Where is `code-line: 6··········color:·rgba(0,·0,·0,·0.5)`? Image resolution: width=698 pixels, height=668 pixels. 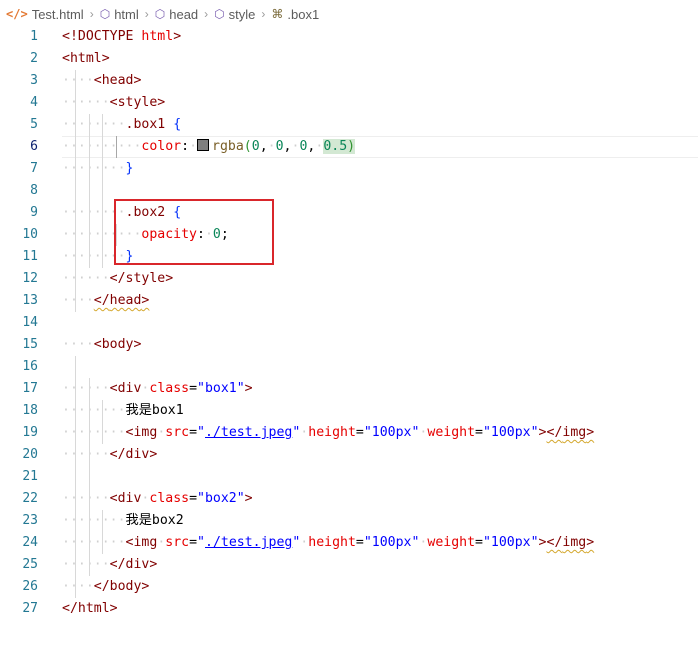 code-line: 6··········color:·rgba(0,·0,·0,·0.5) is located at coordinates (349, 147).